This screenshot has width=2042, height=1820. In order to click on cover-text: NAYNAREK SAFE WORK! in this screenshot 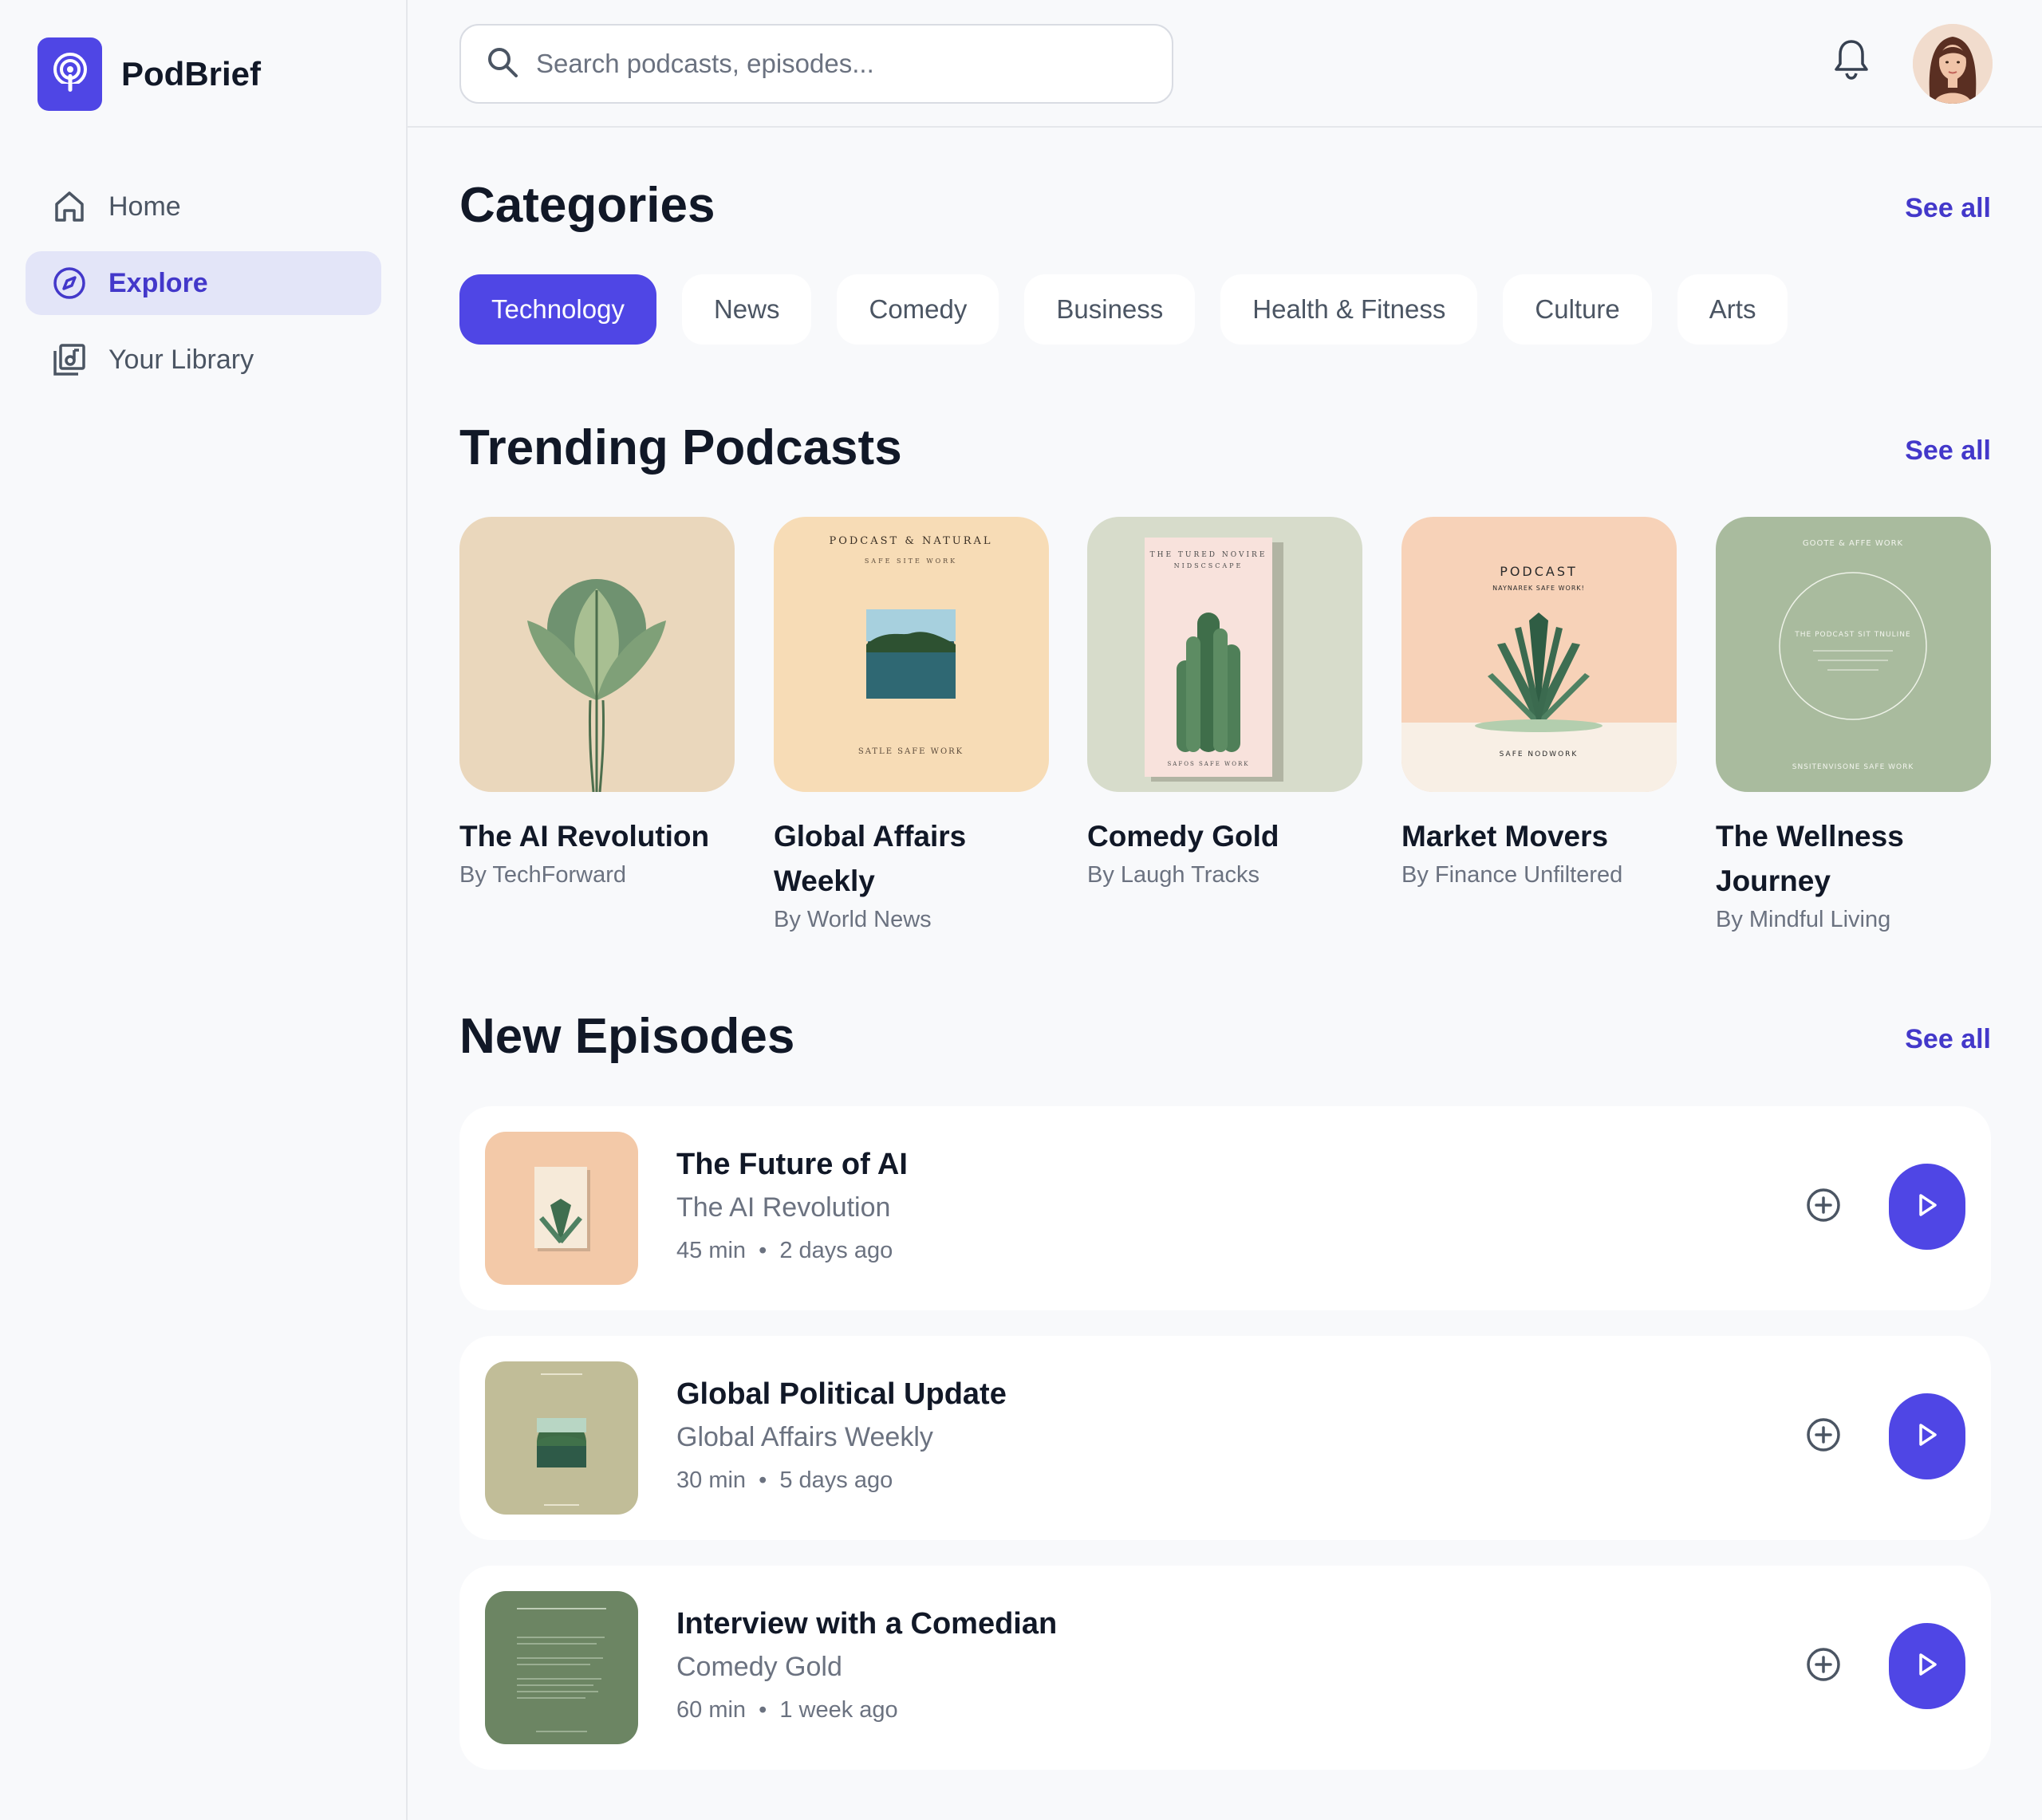, I will do `click(1538, 588)`.